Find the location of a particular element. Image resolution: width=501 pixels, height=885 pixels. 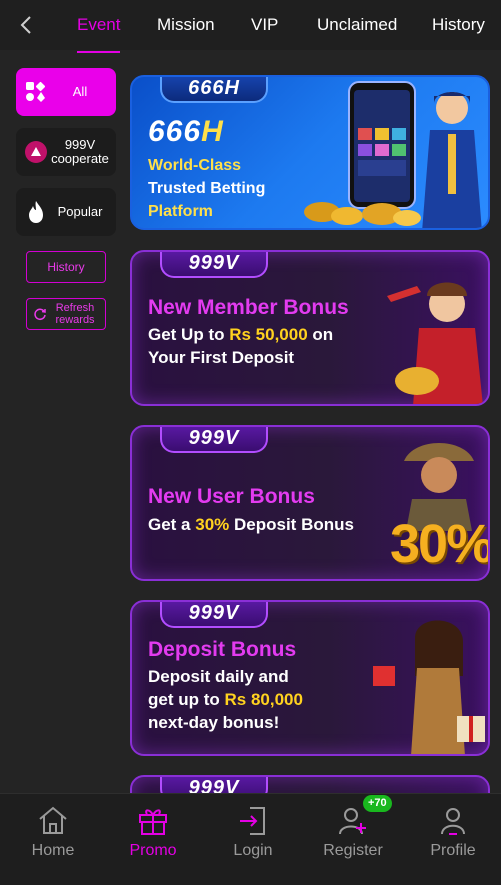

sidebar-item-popular: Popular is located at coordinates (66, 212).